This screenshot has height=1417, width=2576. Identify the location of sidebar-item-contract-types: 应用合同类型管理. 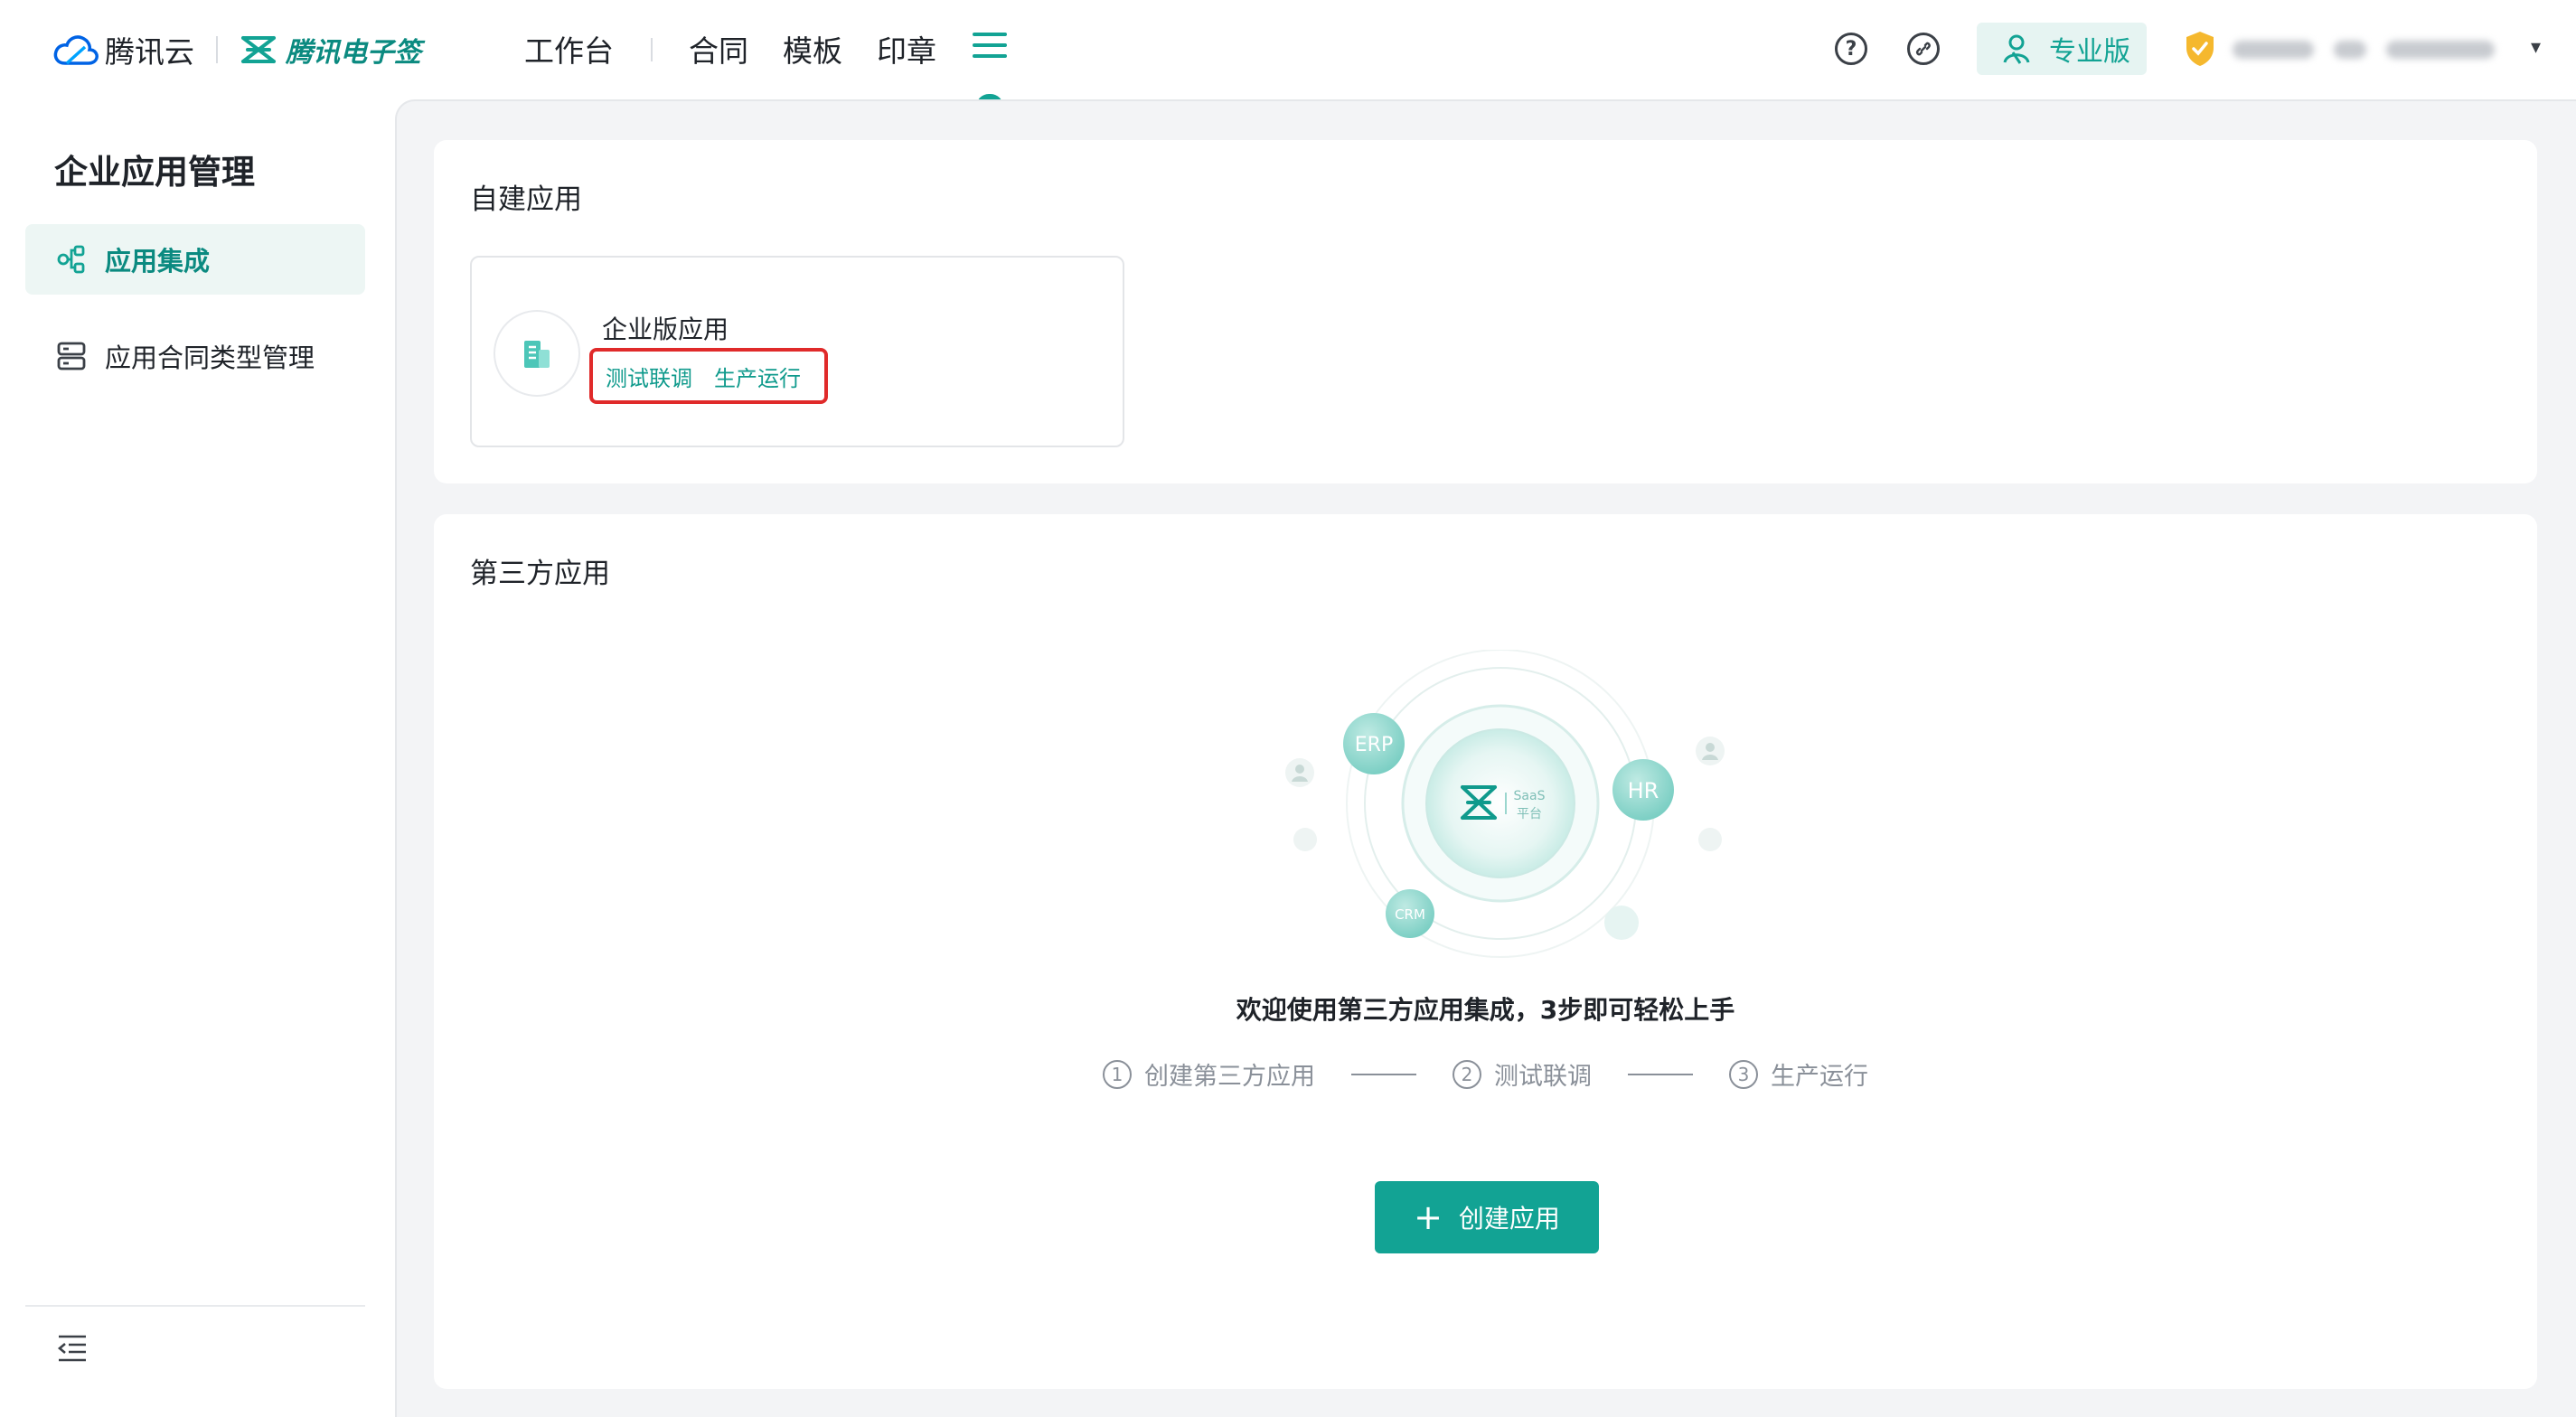
(195, 356).